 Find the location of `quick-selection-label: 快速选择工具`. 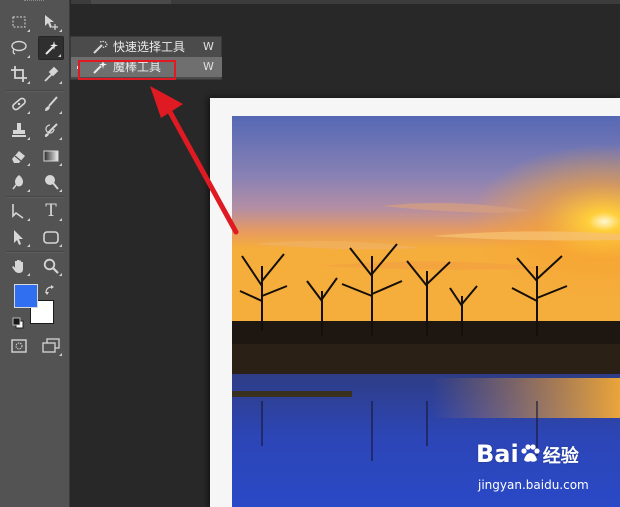

quick-selection-label: 快速选择工具 is located at coordinates (149, 47).